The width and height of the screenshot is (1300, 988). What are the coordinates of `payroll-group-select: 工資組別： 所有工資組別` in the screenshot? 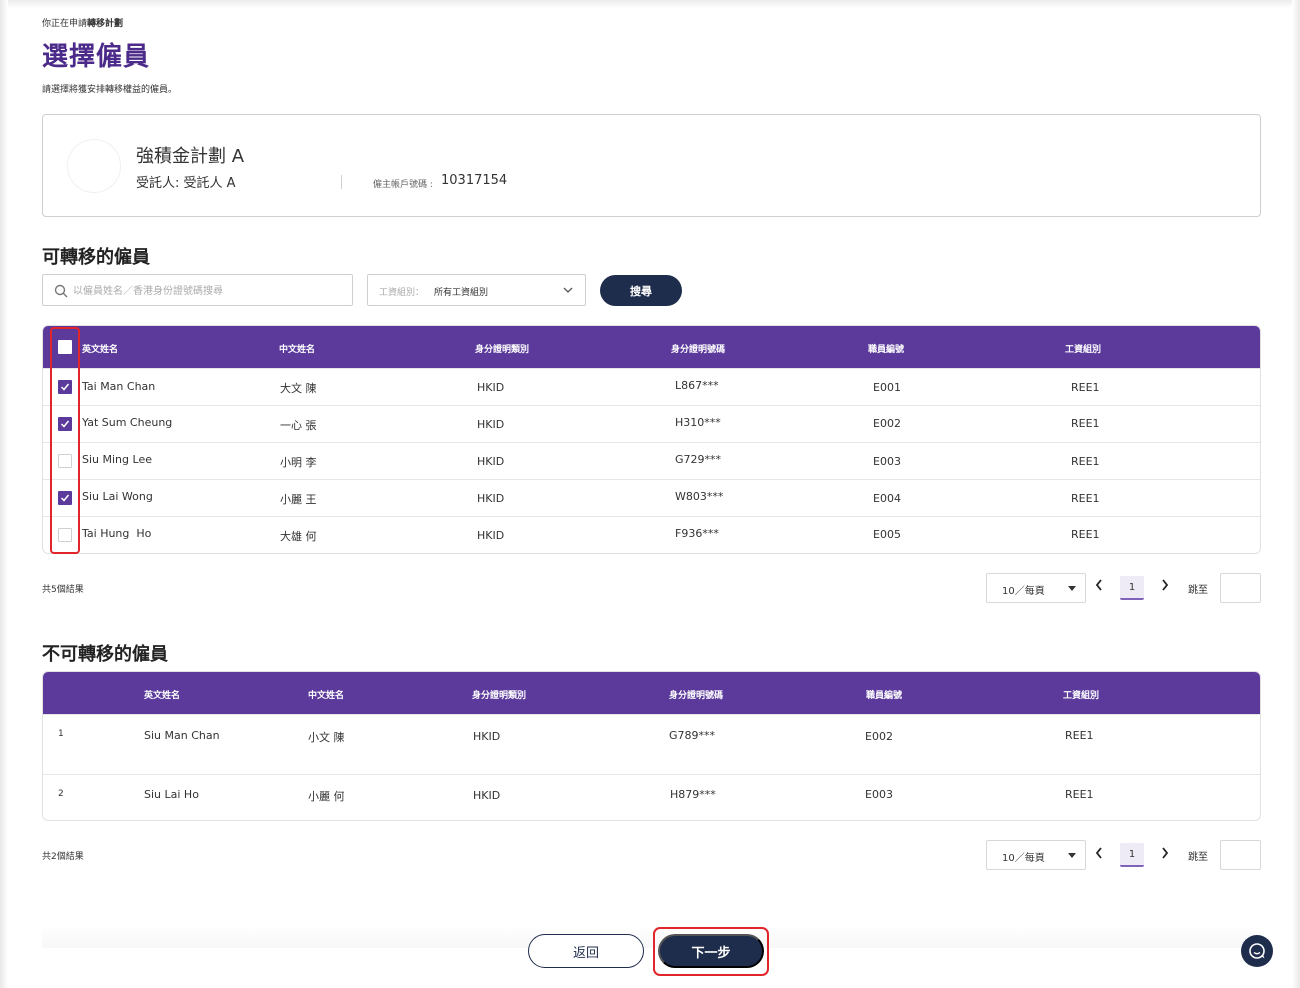 It's located at (476, 290).